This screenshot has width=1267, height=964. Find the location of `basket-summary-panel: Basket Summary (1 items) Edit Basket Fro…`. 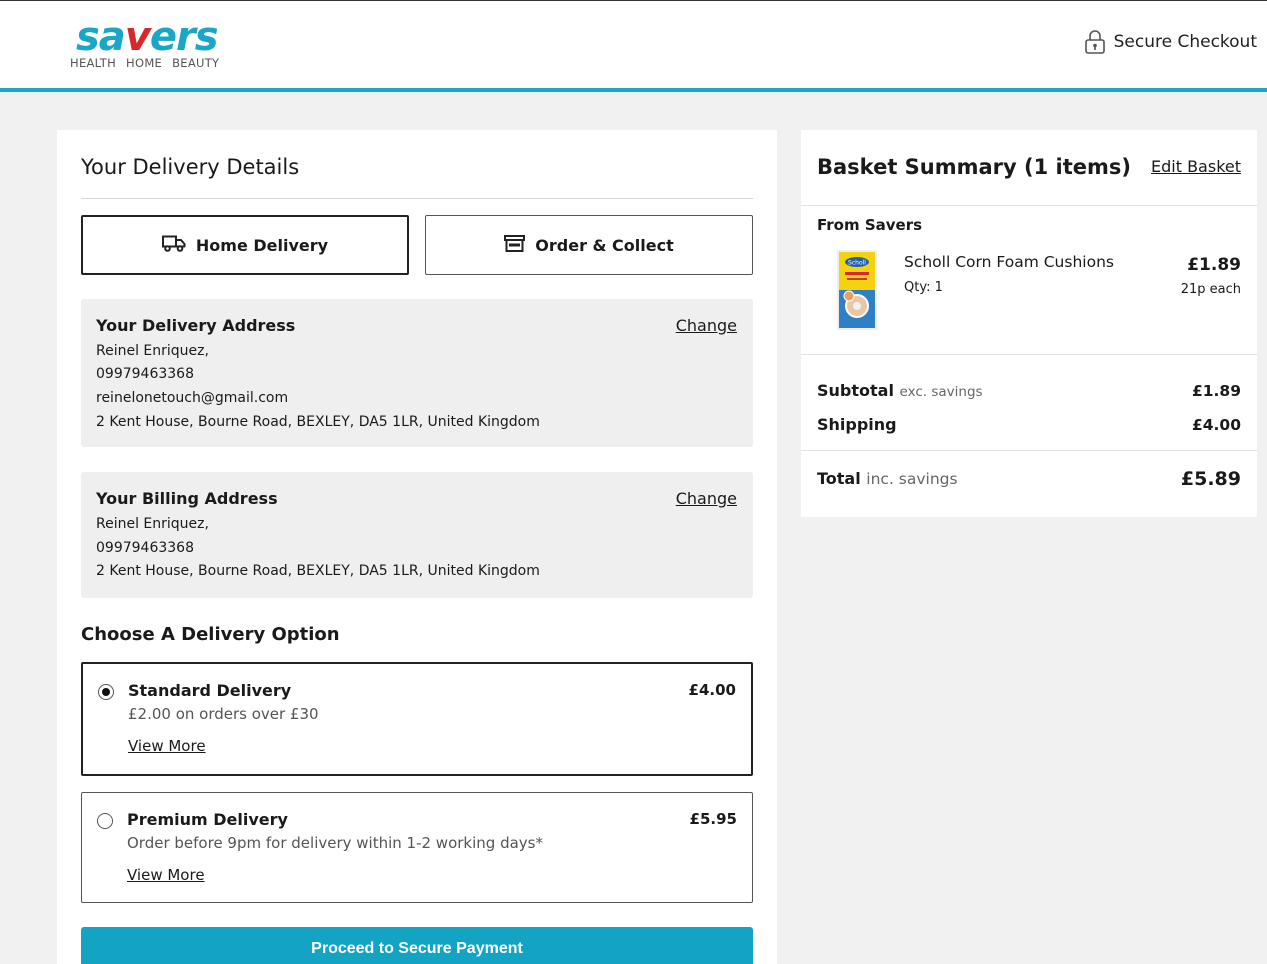

basket-summary-panel: Basket Summary (1 items) Edit Basket Fro… is located at coordinates (1029, 323).